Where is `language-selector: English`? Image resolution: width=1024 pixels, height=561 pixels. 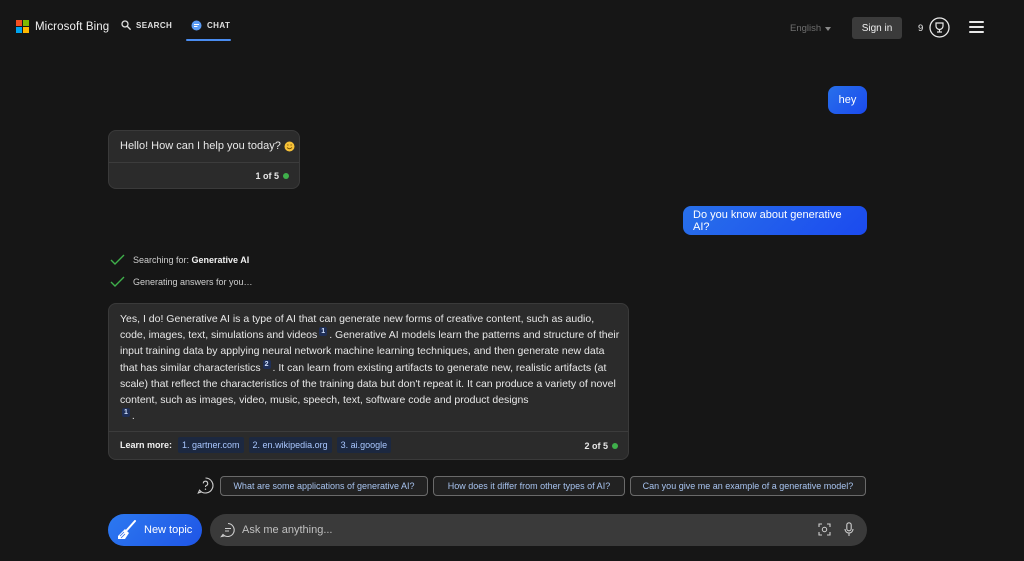 language-selector: English is located at coordinates (811, 28).